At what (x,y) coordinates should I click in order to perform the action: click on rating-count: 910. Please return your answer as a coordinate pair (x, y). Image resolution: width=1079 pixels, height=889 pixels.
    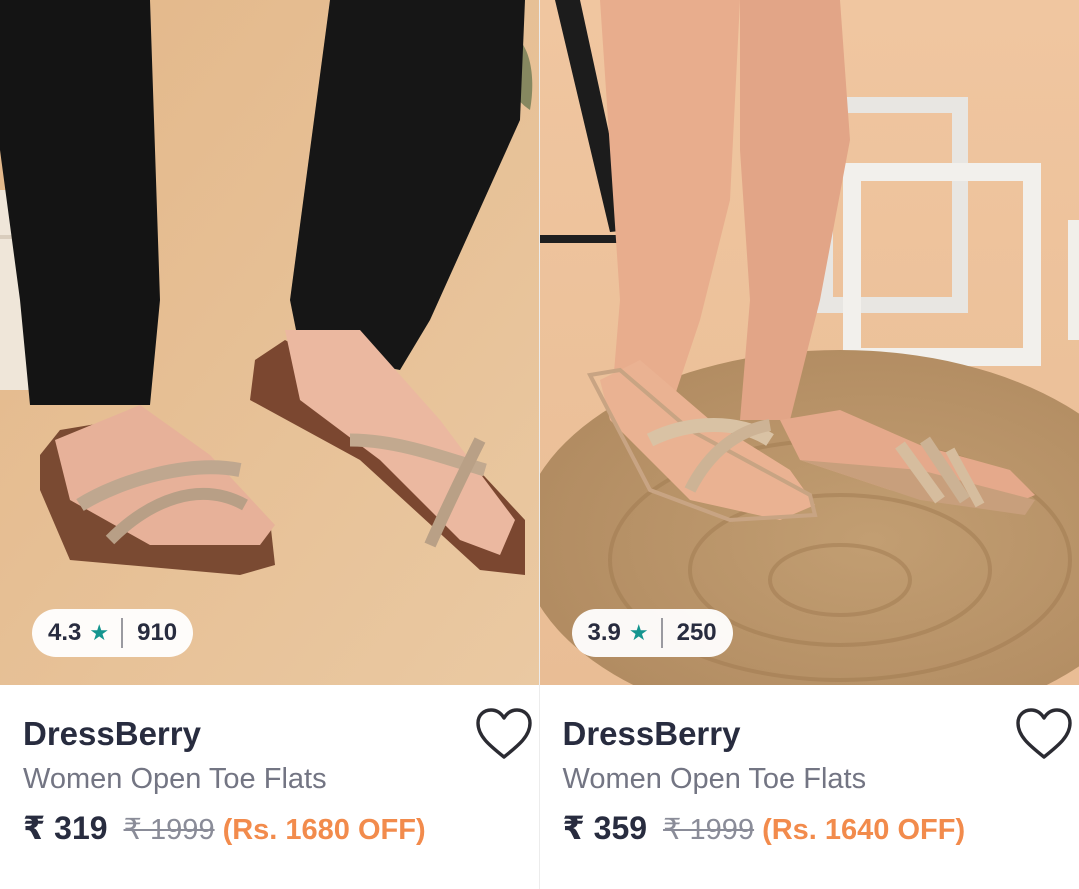
    Looking at the image, I should click on (157, 632).